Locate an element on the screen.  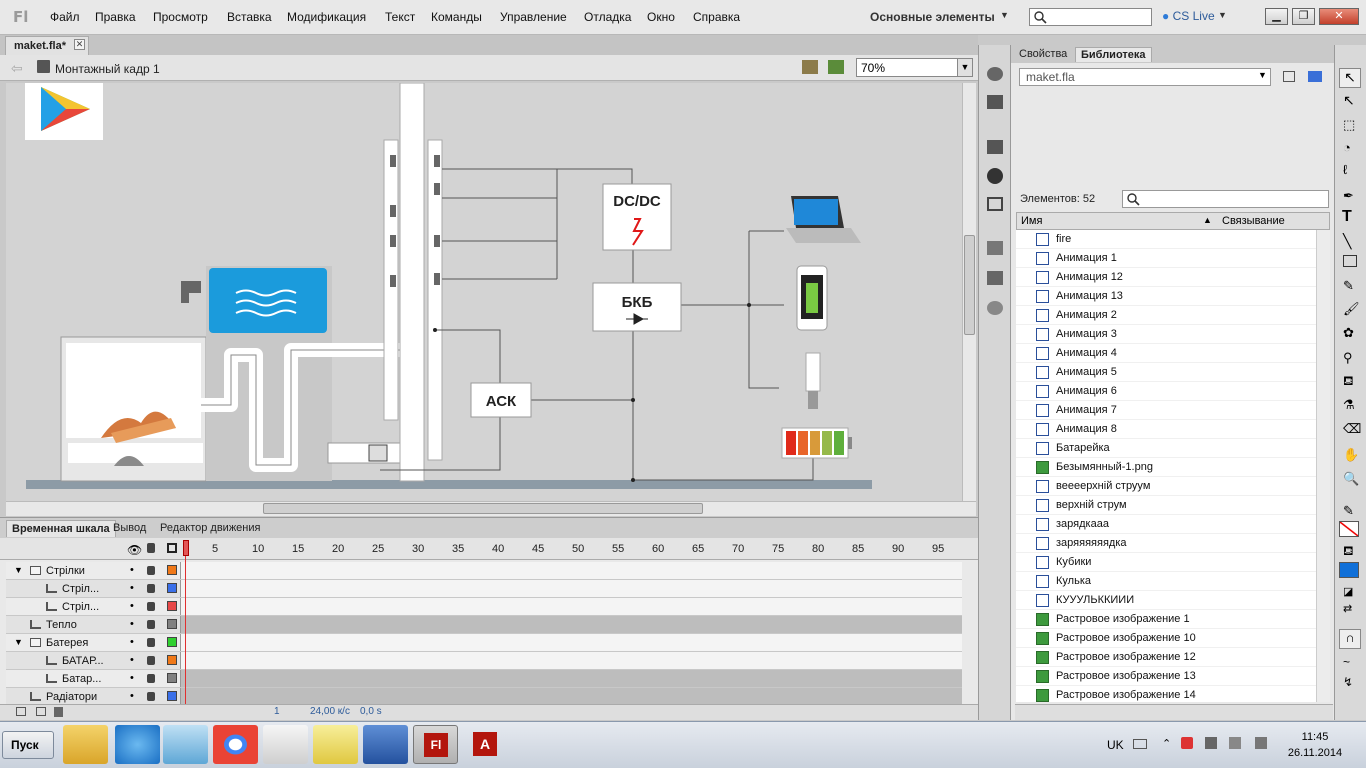
tab-properties: Свойства is located at coordinates (1043, 54).